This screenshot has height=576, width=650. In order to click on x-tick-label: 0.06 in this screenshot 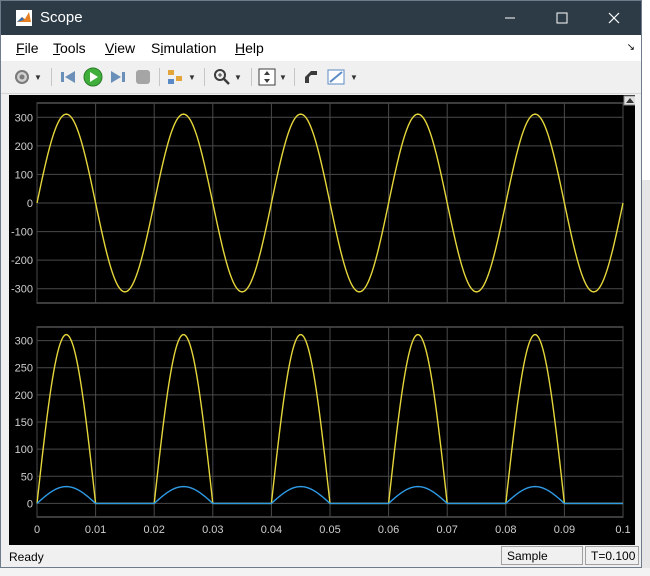, I will do `click(388, 530)`.